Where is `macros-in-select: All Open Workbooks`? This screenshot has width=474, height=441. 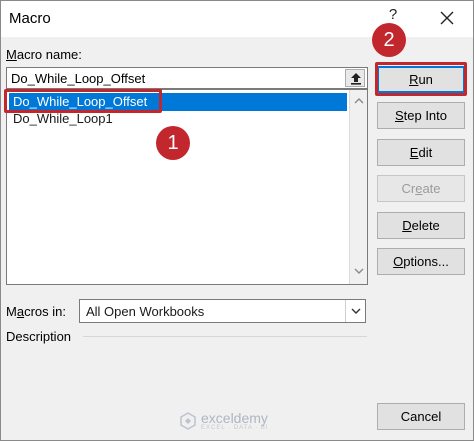
macros-in-select: All Open Workbooks is located at coordinates (222, 311).